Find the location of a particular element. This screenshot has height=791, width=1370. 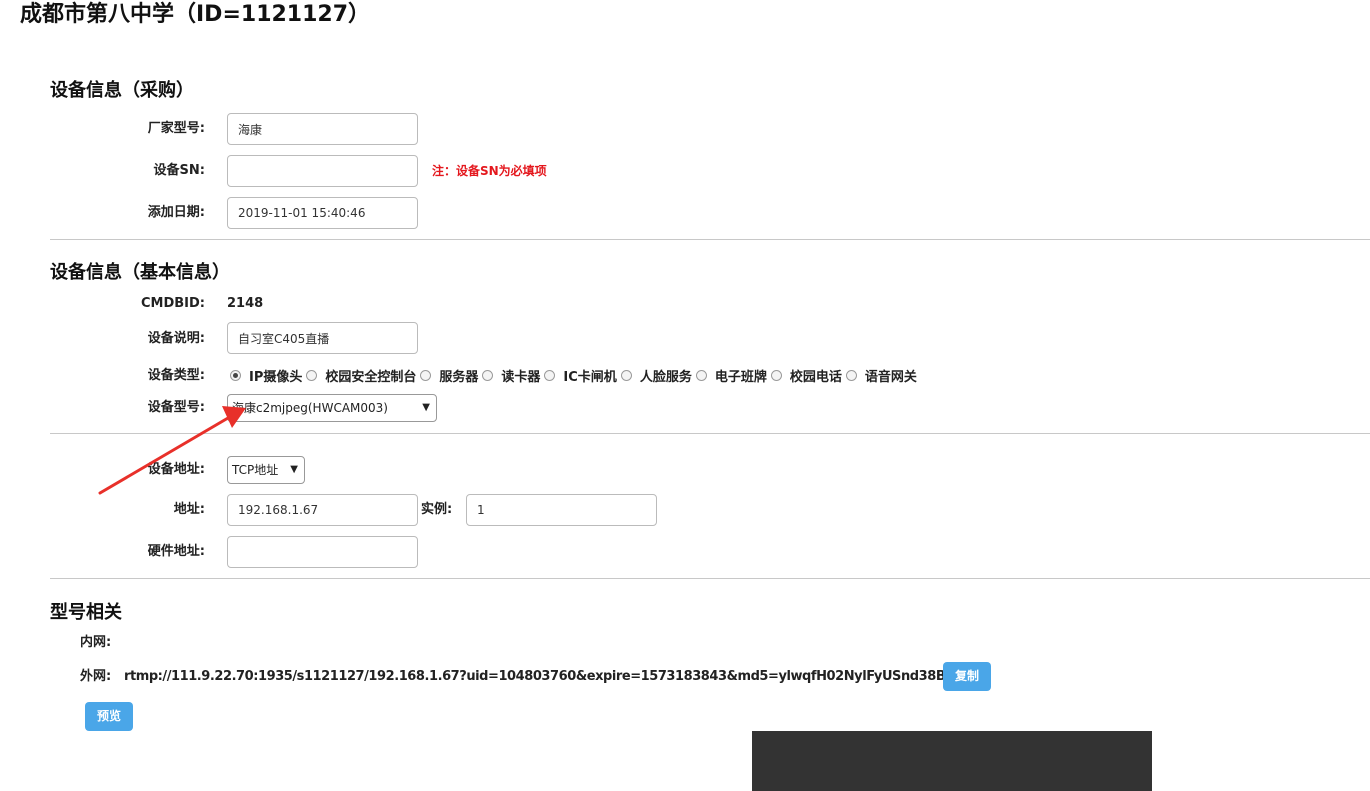

sn-required-note: 注：设备SN为必填项 is located at coordinates (489, 171).